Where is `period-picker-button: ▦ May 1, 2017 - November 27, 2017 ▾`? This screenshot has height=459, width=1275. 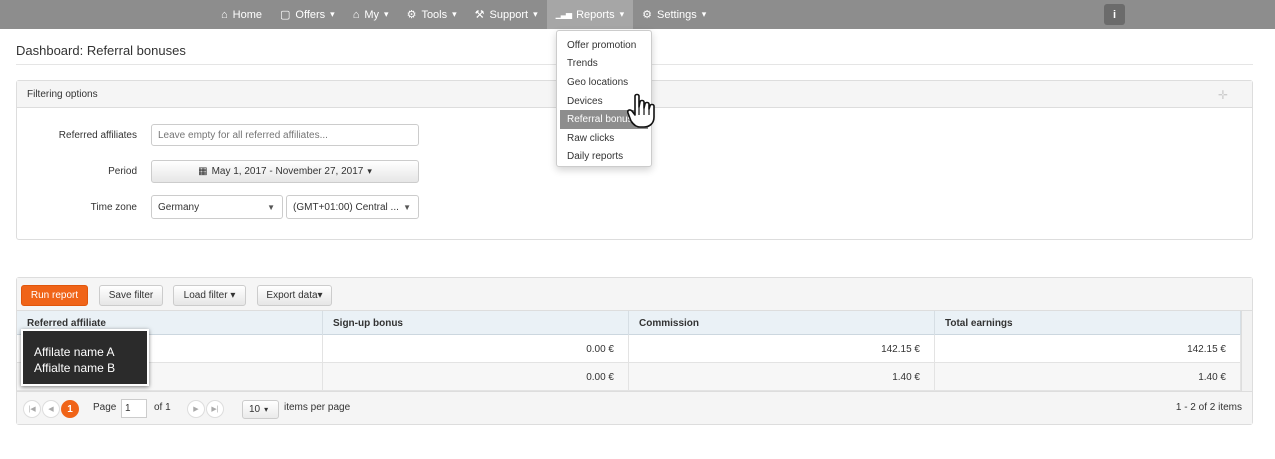
period-picker-button: ▦ May 1, 2017 - November 27, 2017 ▾ is located at coordinates (285, 171).